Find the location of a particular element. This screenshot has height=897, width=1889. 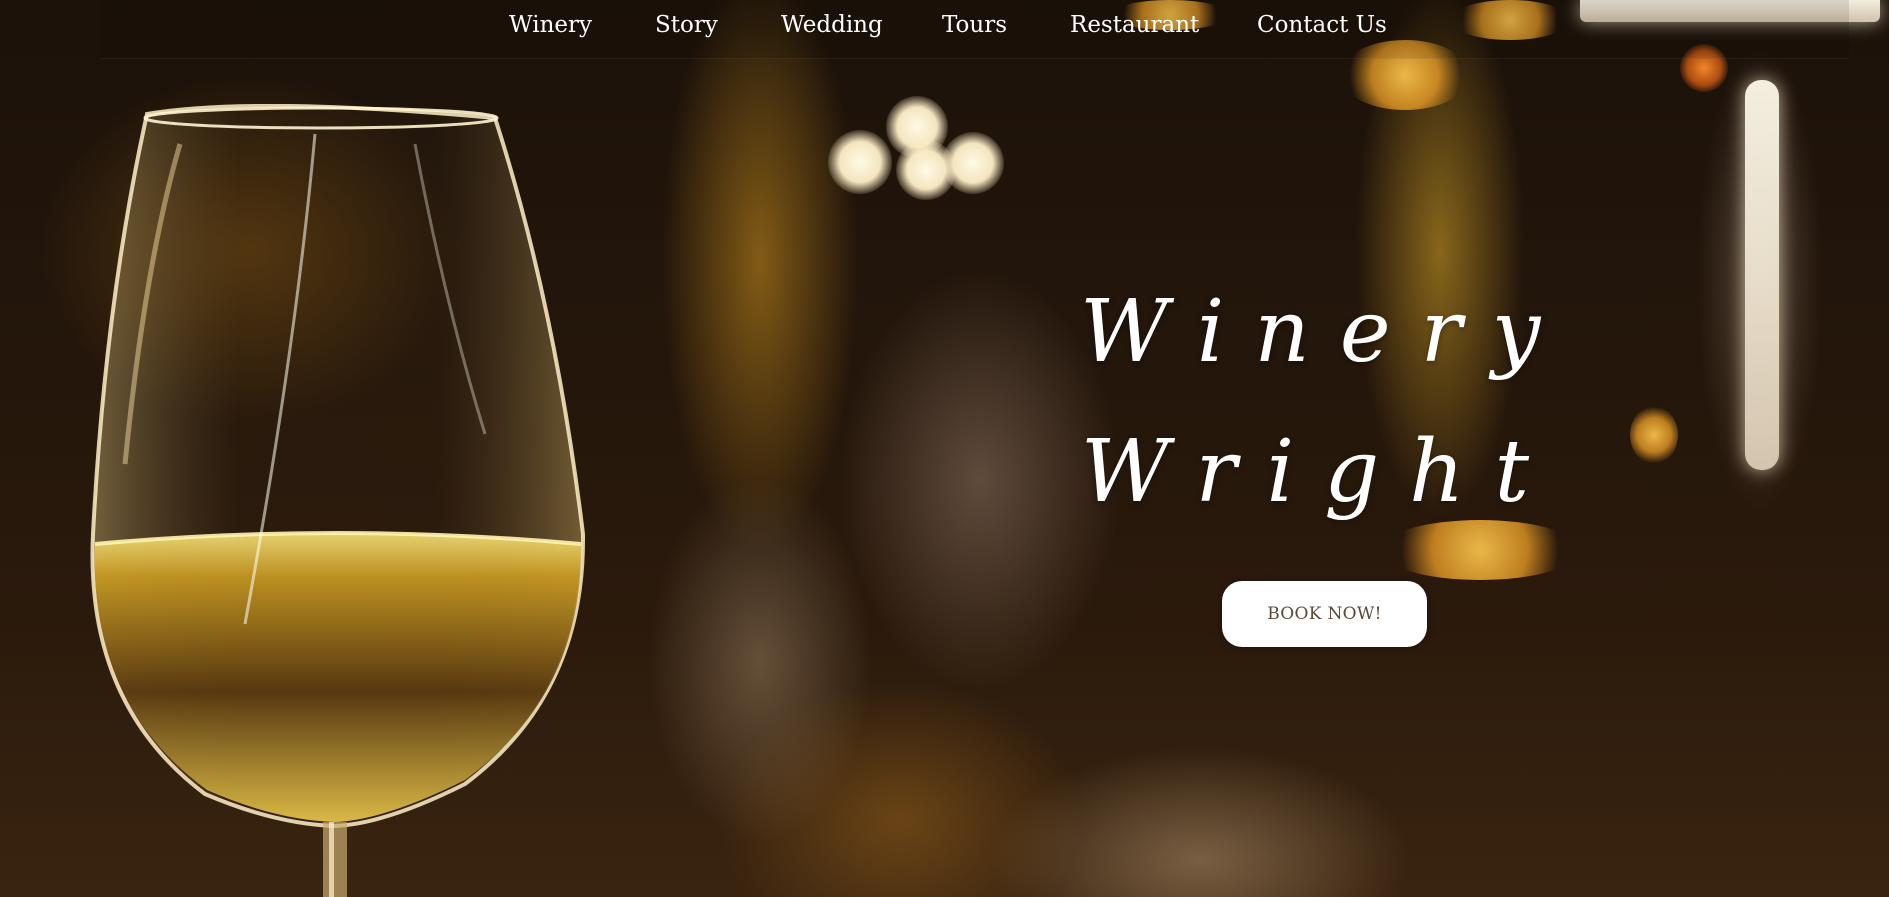

hero-title-line-2: Wright is located at coordinates (1320, 472).